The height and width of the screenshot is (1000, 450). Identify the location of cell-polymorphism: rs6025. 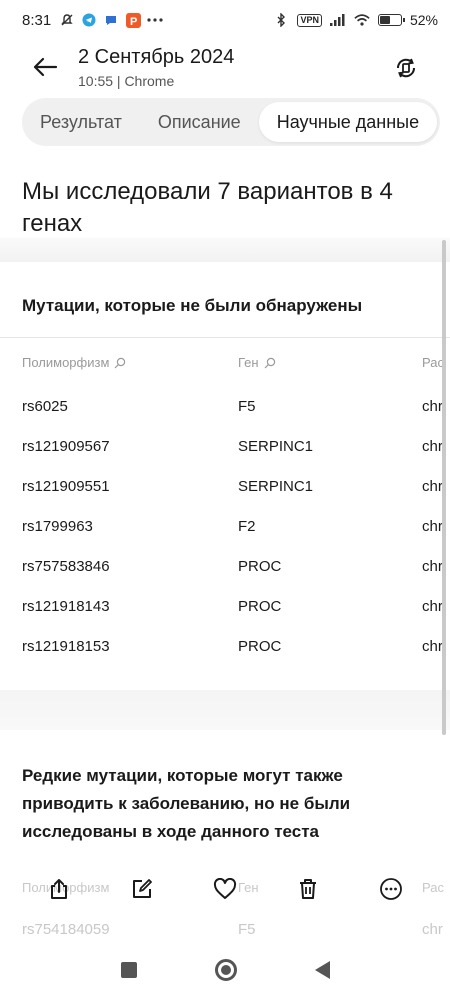
(45, 406).